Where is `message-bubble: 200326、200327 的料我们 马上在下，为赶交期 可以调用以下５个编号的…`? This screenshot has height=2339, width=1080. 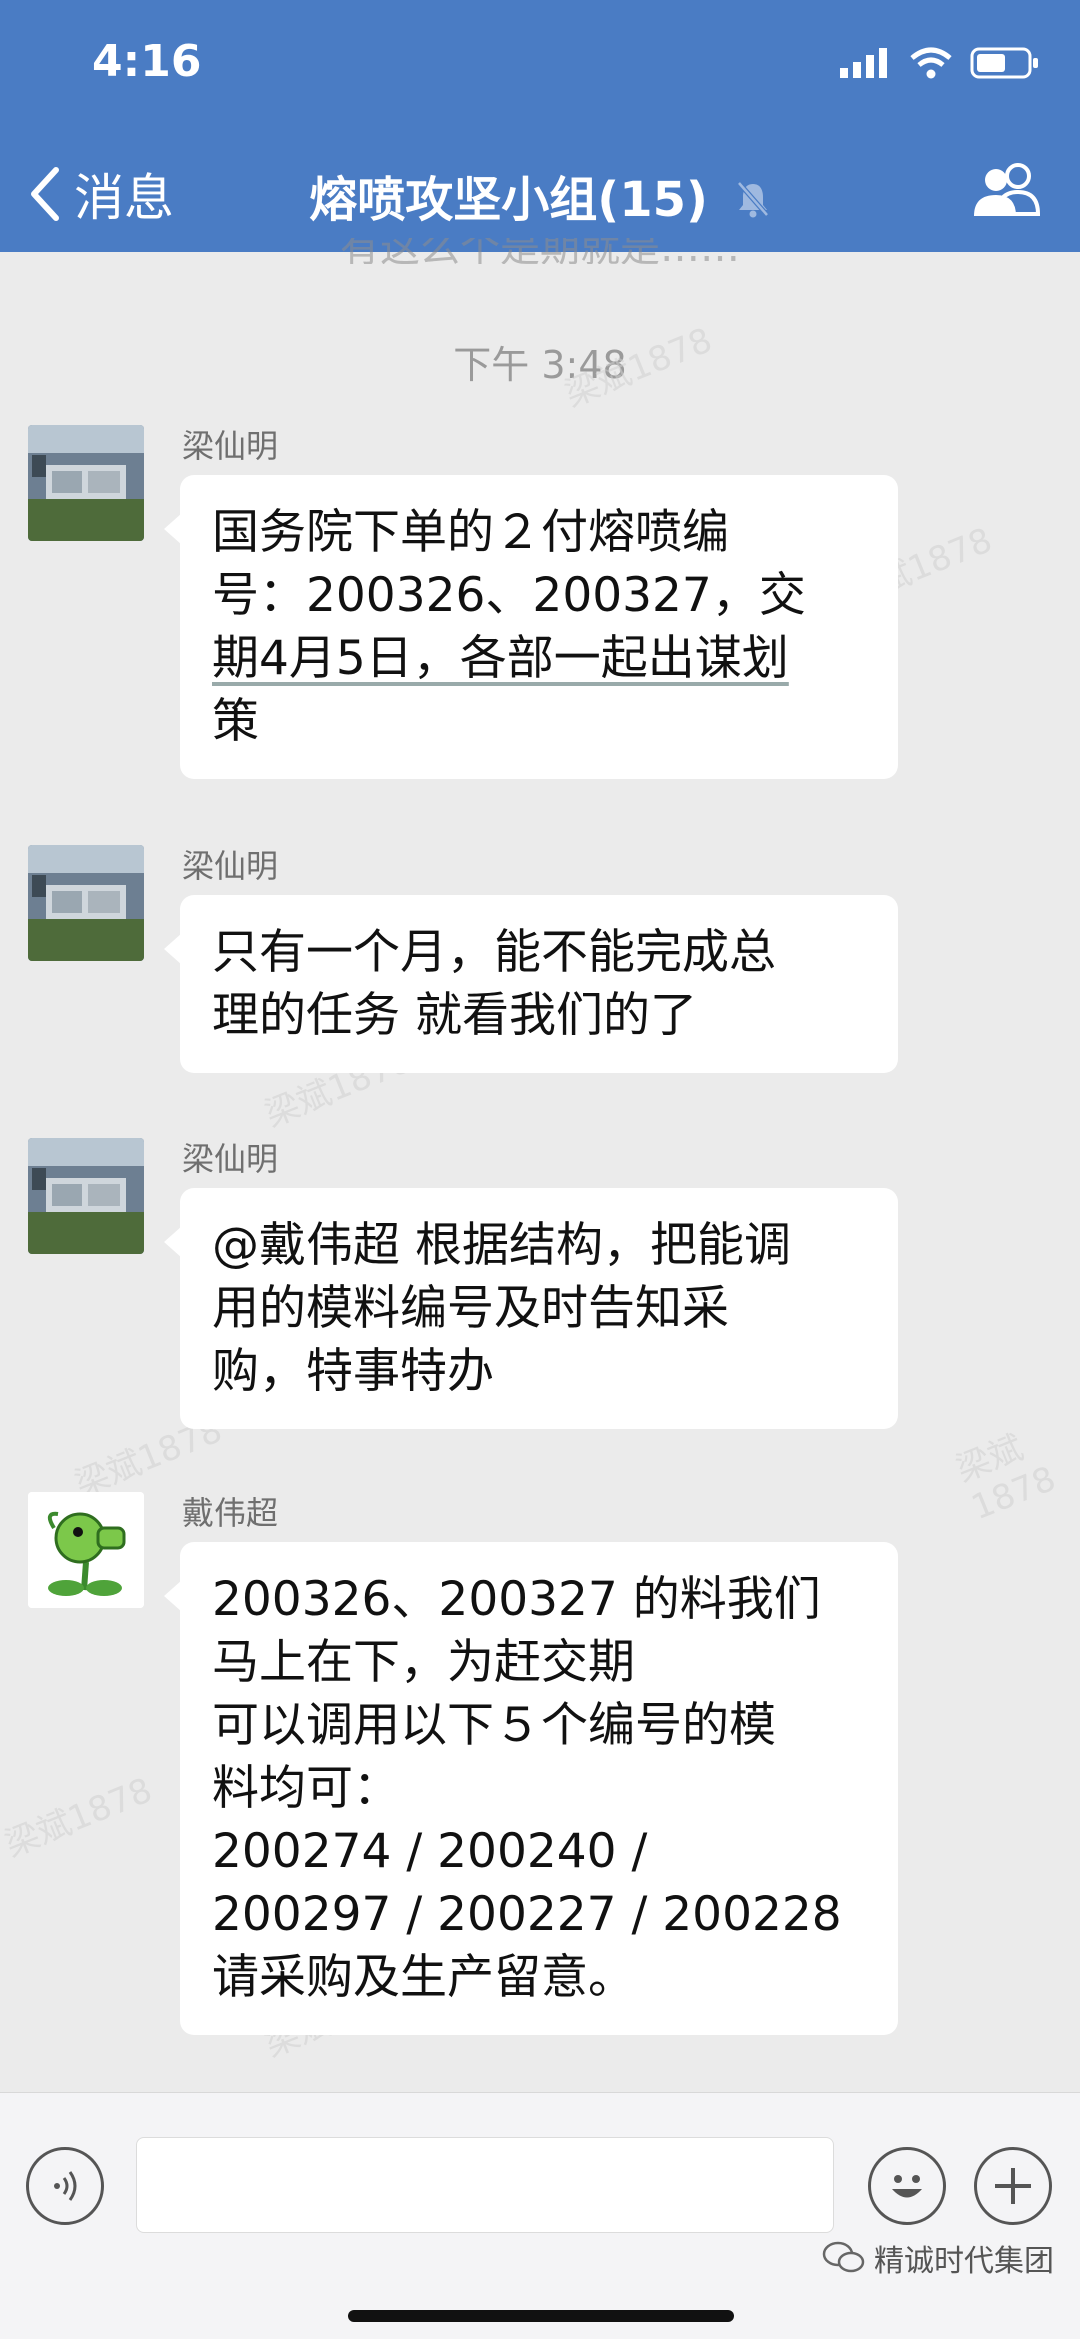
message-bubble: 200326、200327 的料我们 马上在下，为赶交期 可以调用以下５个编号的… is located at coordinates (531, 1788).